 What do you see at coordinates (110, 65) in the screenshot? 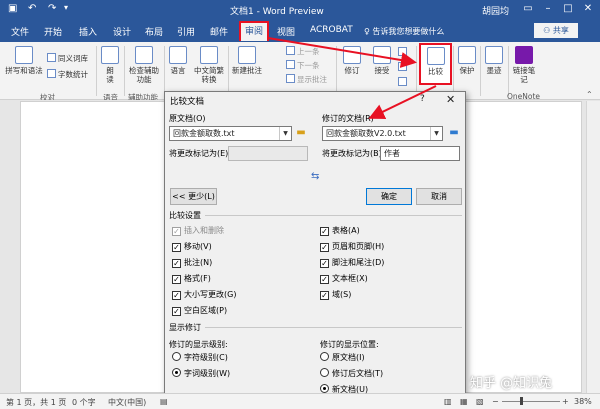
I see `read-aloud-button: 朗读` at bounding box center [110, 65].